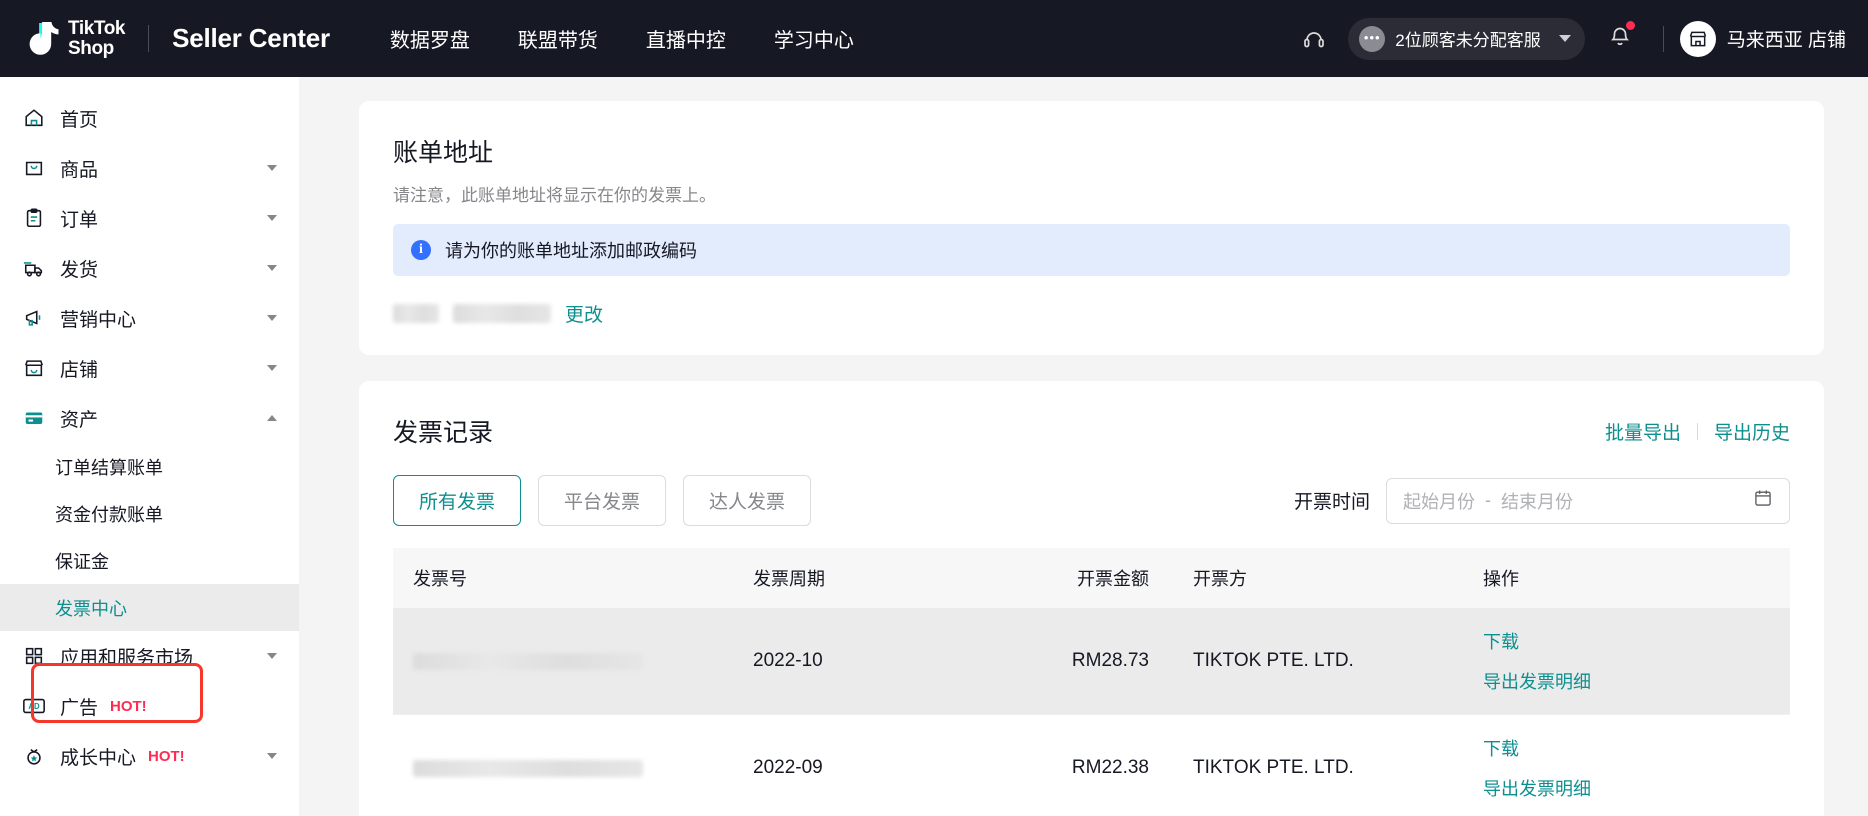 Image resolution: width=1868 pixels, height=816 pixels. What do you see at coordinates (1091, 500) in the screenshot?
I see `invoice-filters: 所有发票 平台发票 达人发票 开票时间 起始月份 - 结束月份` at bounding box center [1091, 500].